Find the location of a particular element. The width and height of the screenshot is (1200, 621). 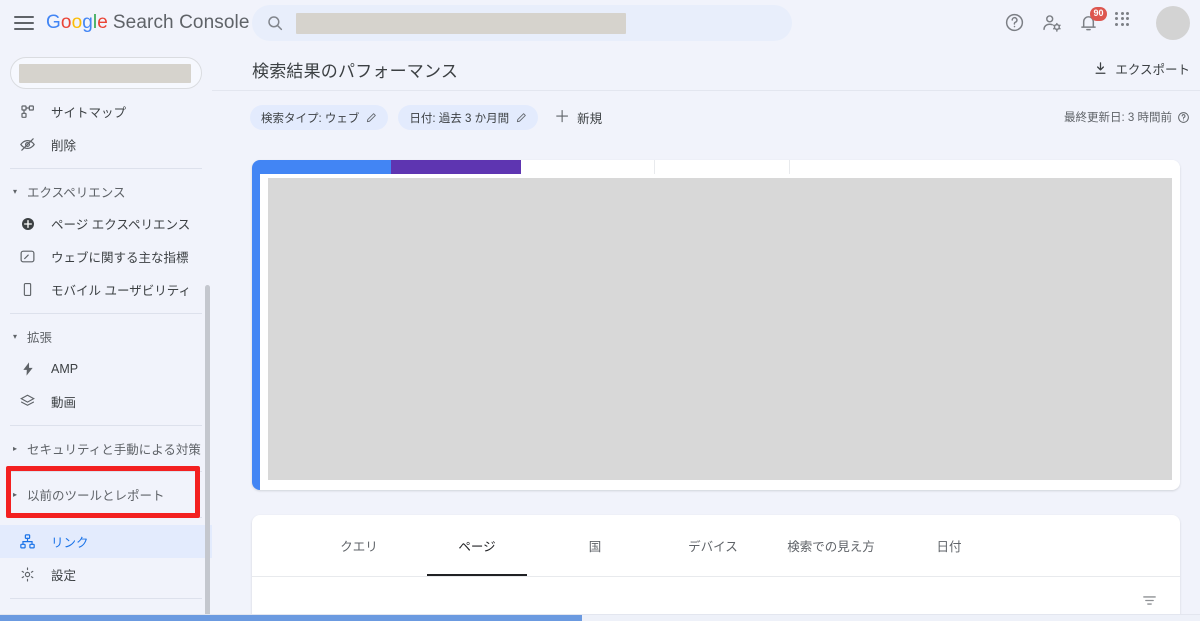

sidebar-item-settings: 設定 is located at coordinates (106, 574).